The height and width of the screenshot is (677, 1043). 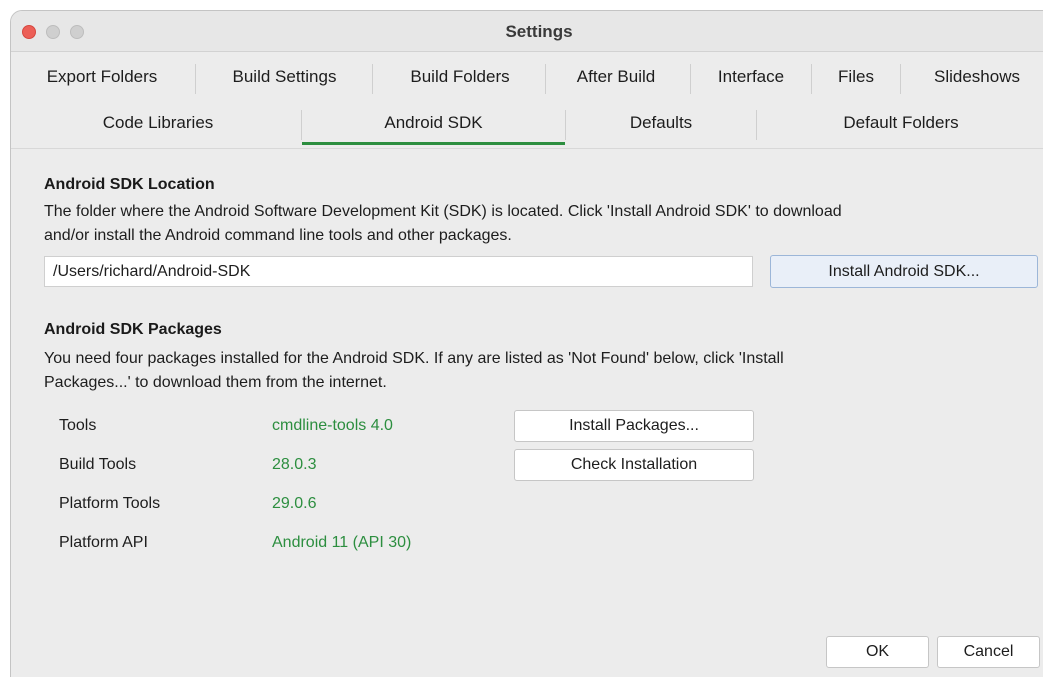 I want to click on tab-default-folders: Default Folders, so click(x=900, y=123).